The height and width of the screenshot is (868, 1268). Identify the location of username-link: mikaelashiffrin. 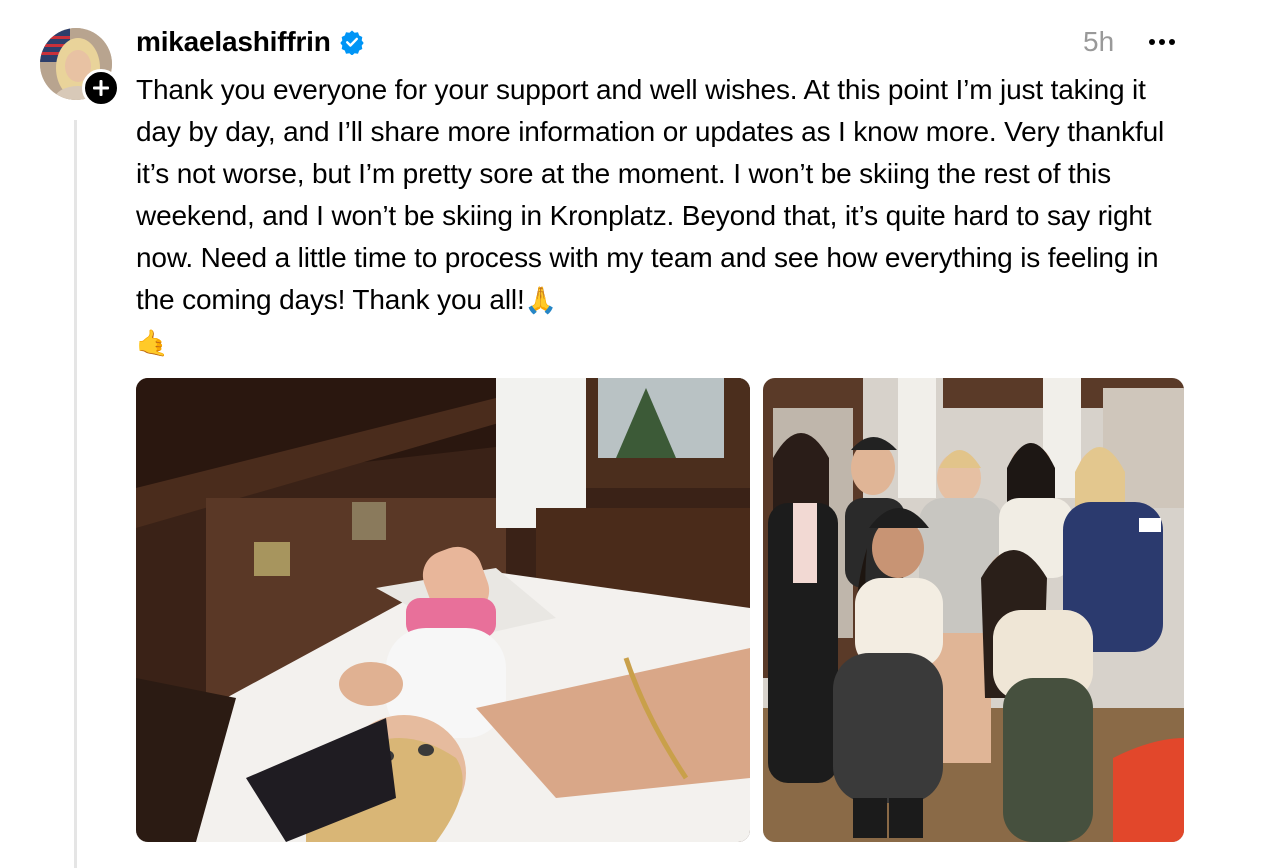
(233, 42).